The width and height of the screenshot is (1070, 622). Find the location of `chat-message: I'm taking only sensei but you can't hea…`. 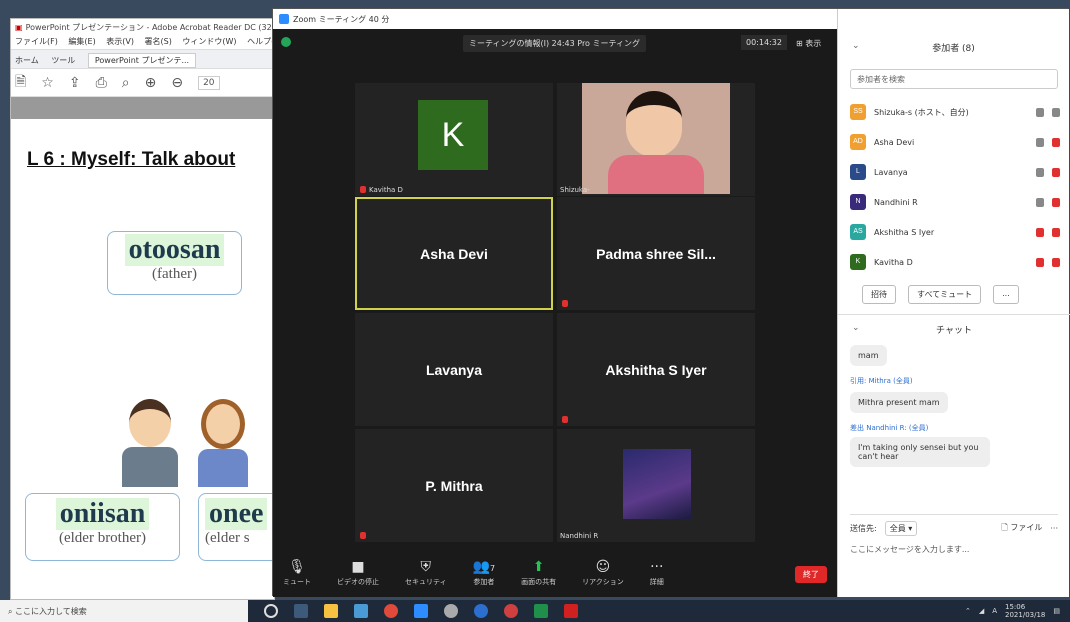

chat-message: I'm taking only sensei but you can't hea… is located at coordinates (920, 452).